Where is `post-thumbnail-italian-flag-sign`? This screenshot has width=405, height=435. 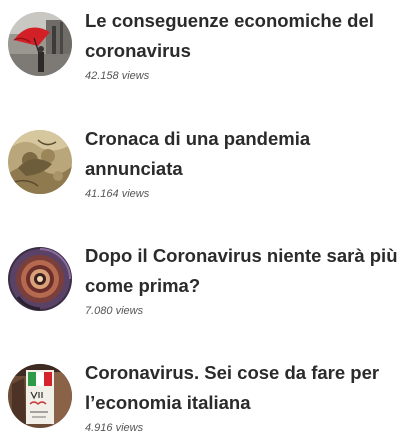 post-thumbnail-italian-flag-sign is located at coordinates (40, 396).